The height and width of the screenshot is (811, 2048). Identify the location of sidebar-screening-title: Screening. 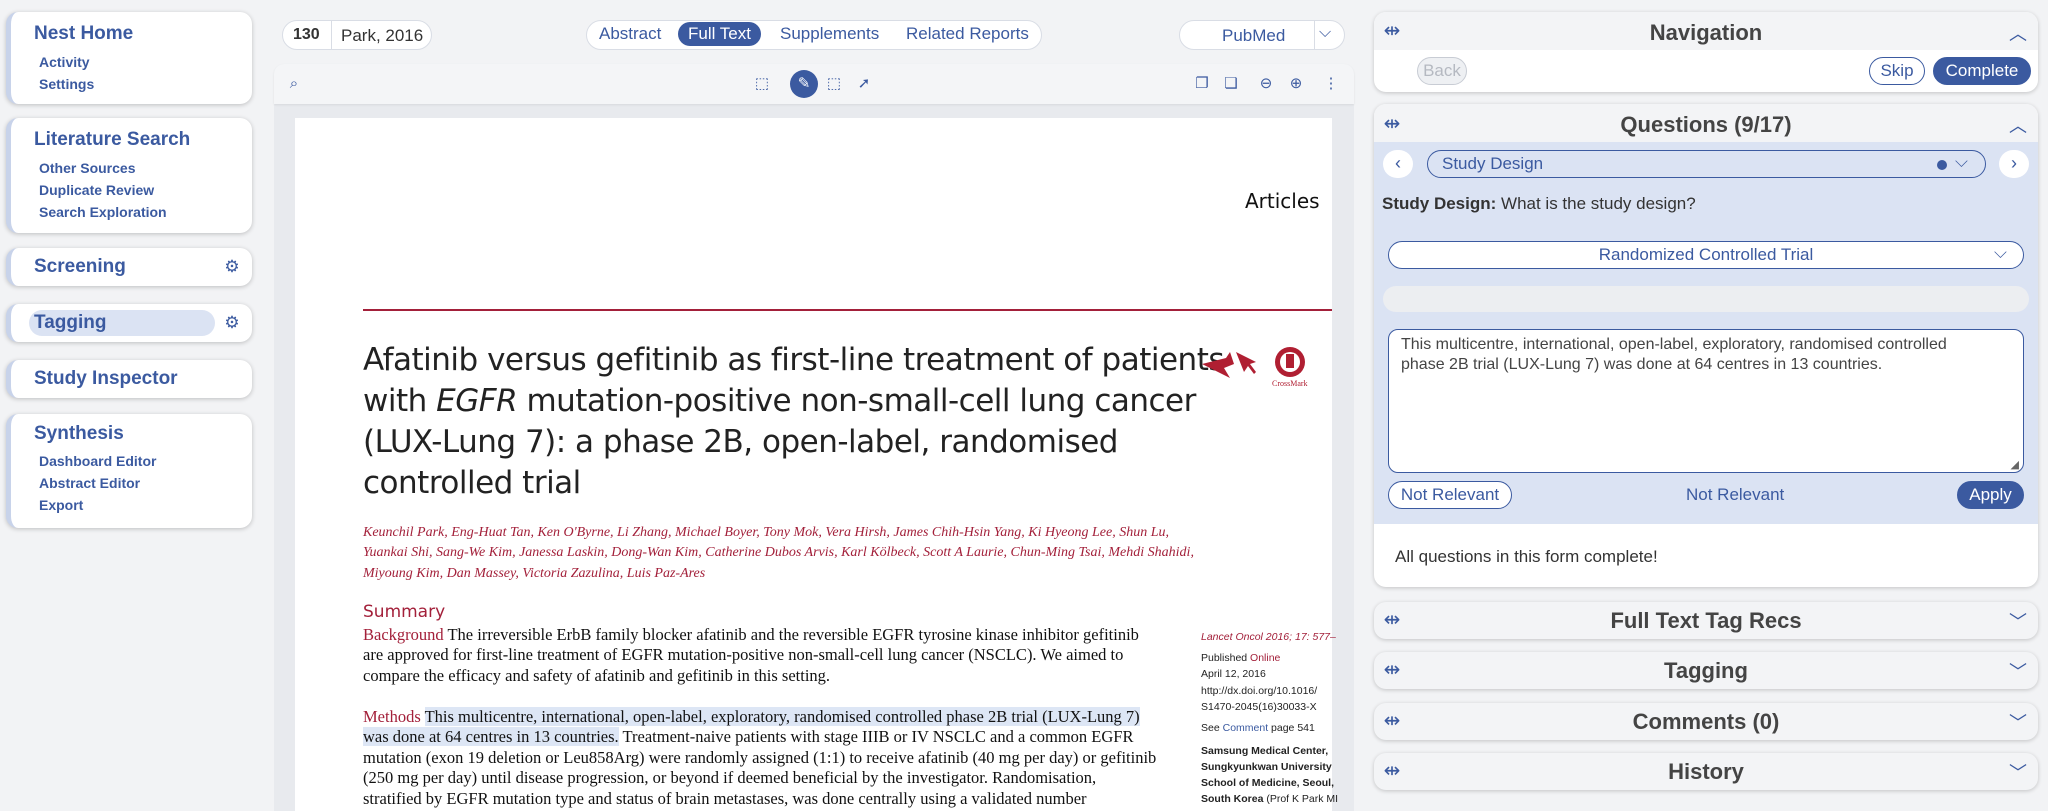
(80, 267).